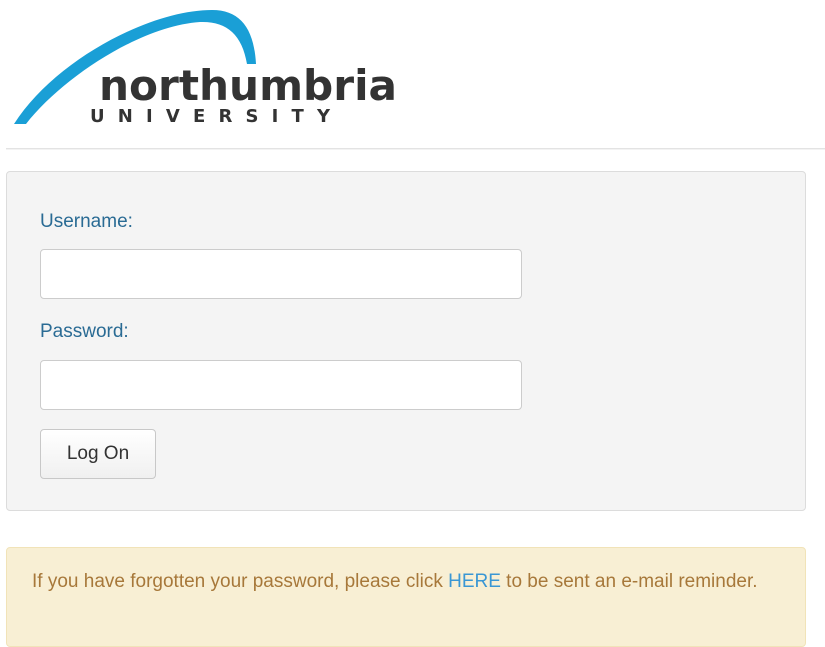  Describe the element at coordinates (248, 85) in the screenshot. I see `logo-wordmark: northumbria` at that location.